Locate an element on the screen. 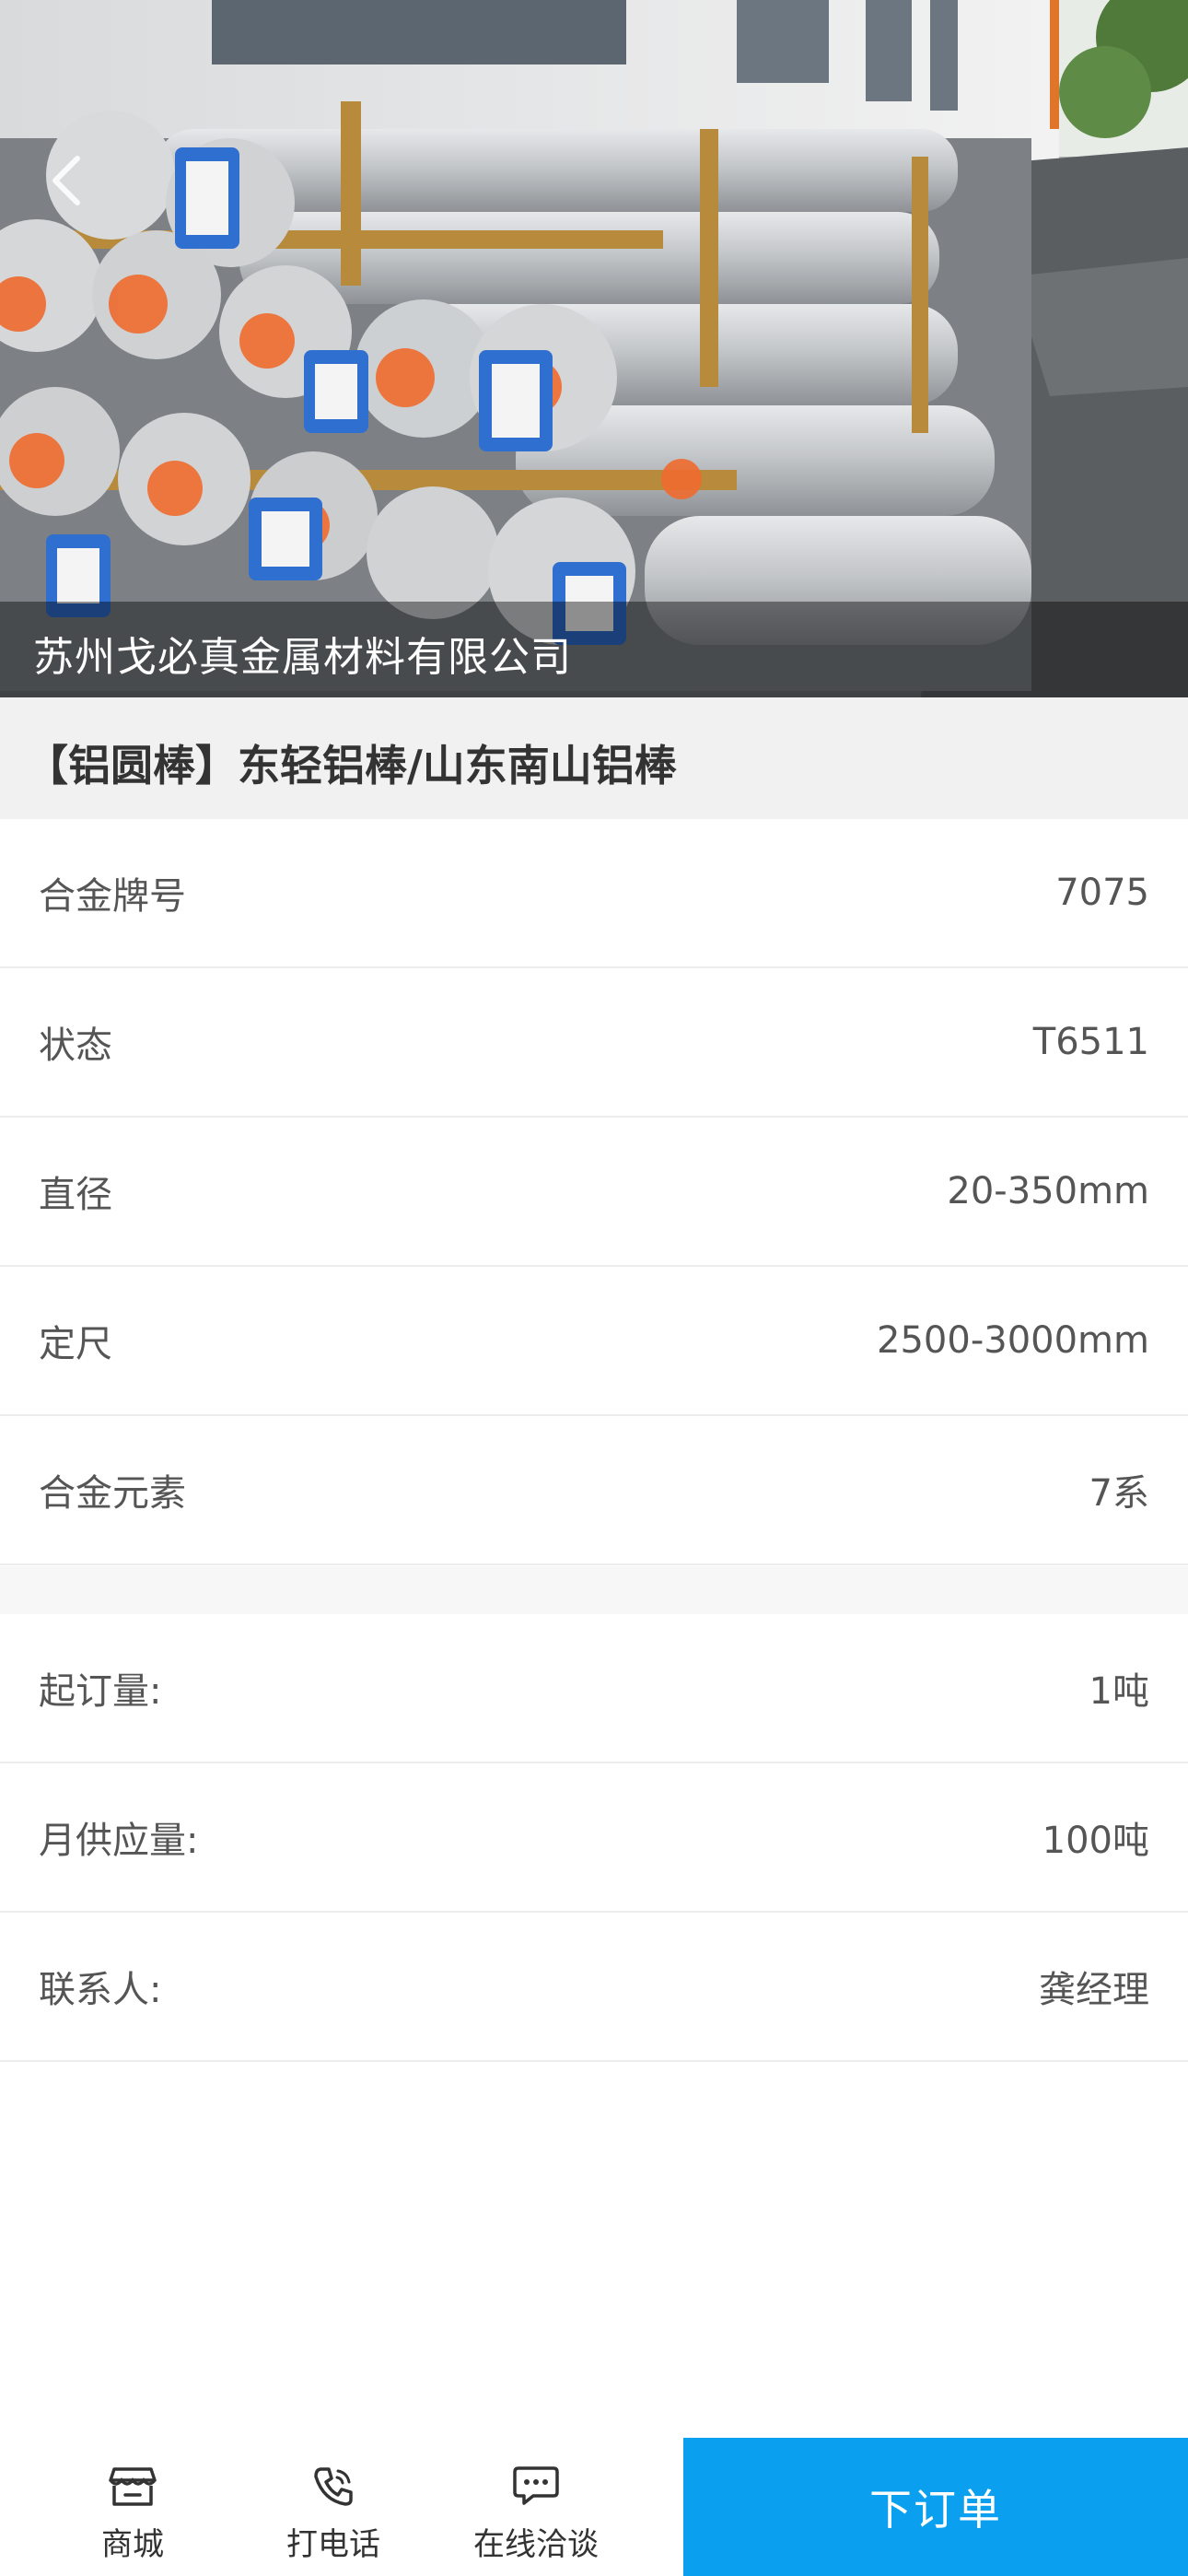 This screenshot has height=2576, width=1188. tab-call: 打电话 is located at coordinates (333, 2507).